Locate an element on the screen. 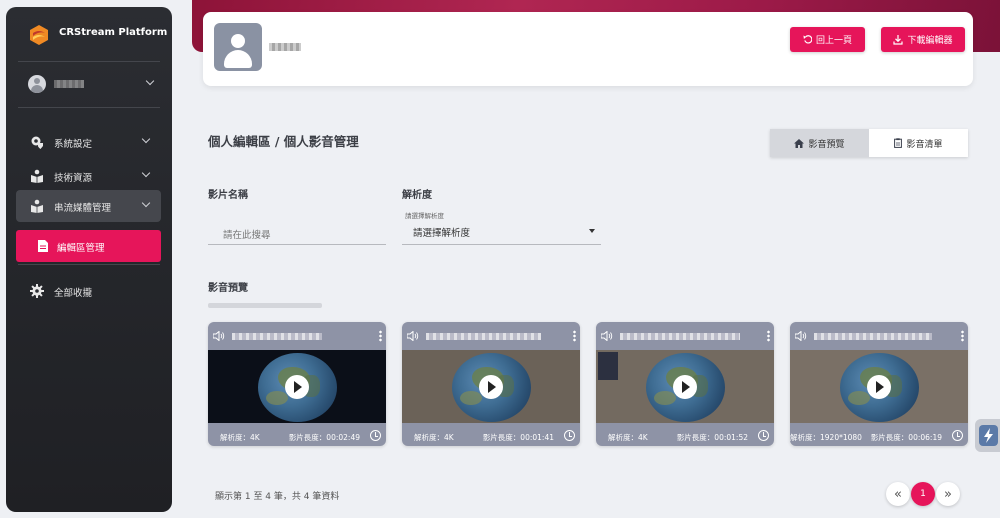 This screenshot has width=1000, height=518. tab-label: 影音清單 is located at coordinates (924, 144).